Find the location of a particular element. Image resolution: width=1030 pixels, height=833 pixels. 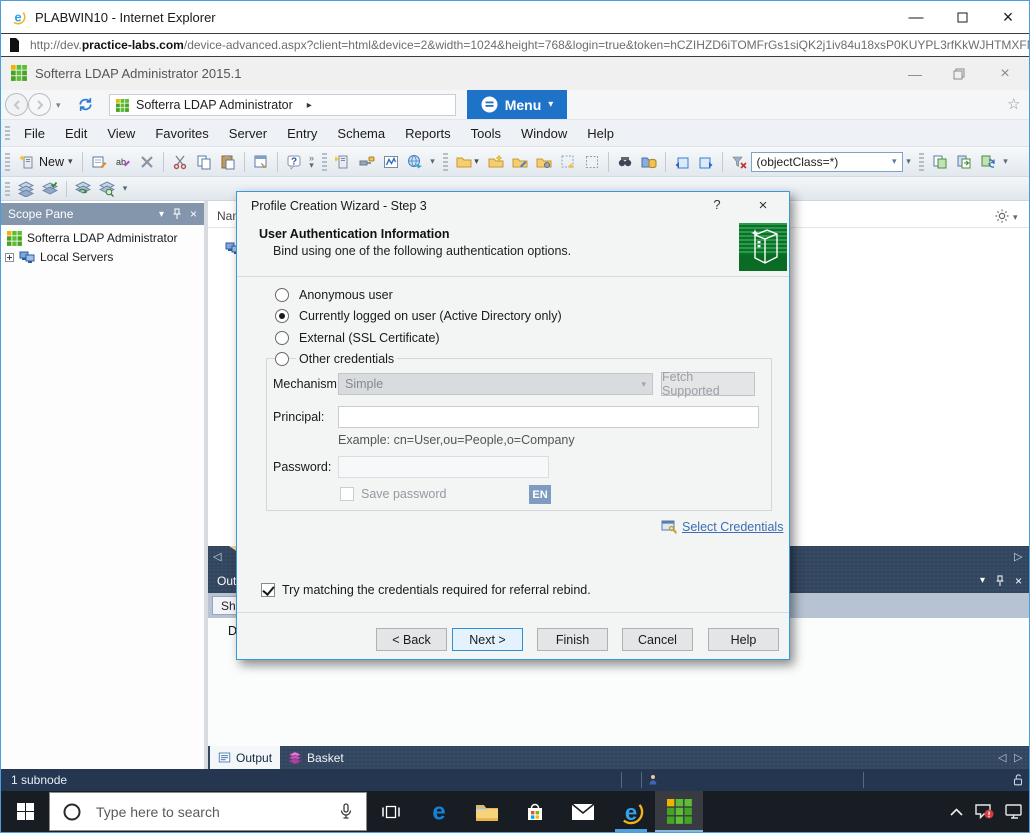

checkbox is located at coordinates (268, 590).